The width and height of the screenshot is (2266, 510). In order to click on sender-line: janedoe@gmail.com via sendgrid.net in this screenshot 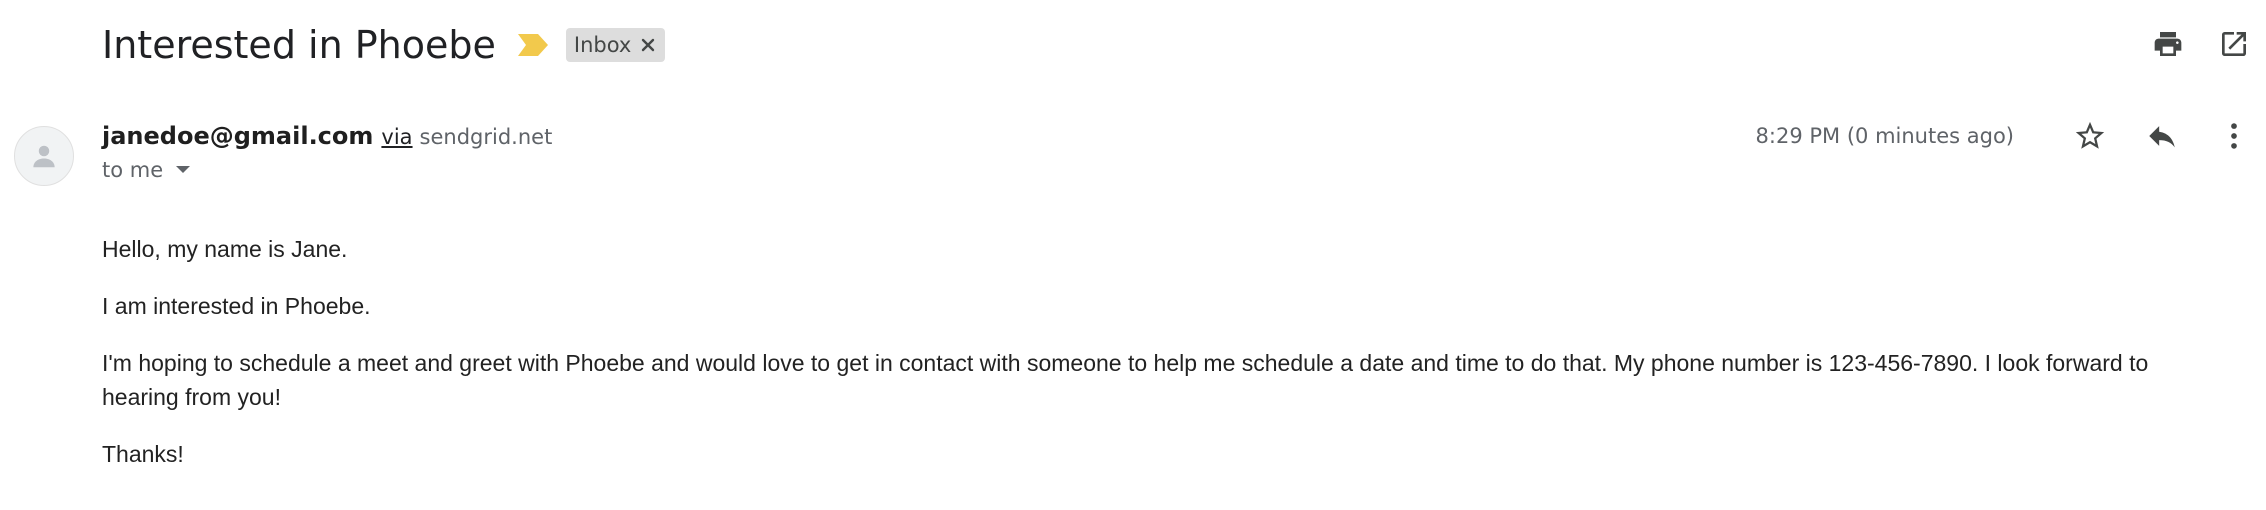, I will do `click(327, 136)`.